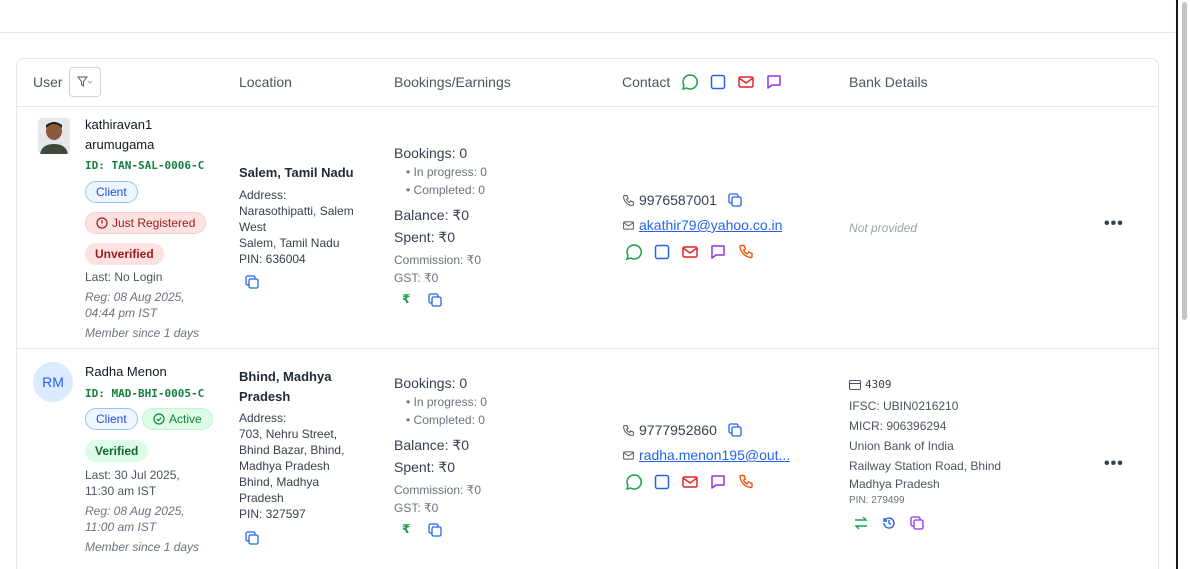 The image size is (1190, 569). What do you see at coordinates (135, 519) in the screenshot?
I see `registration-date: Reg: 08 Aug 2025, 11:00 am IST` at bounding box center [135, 519].